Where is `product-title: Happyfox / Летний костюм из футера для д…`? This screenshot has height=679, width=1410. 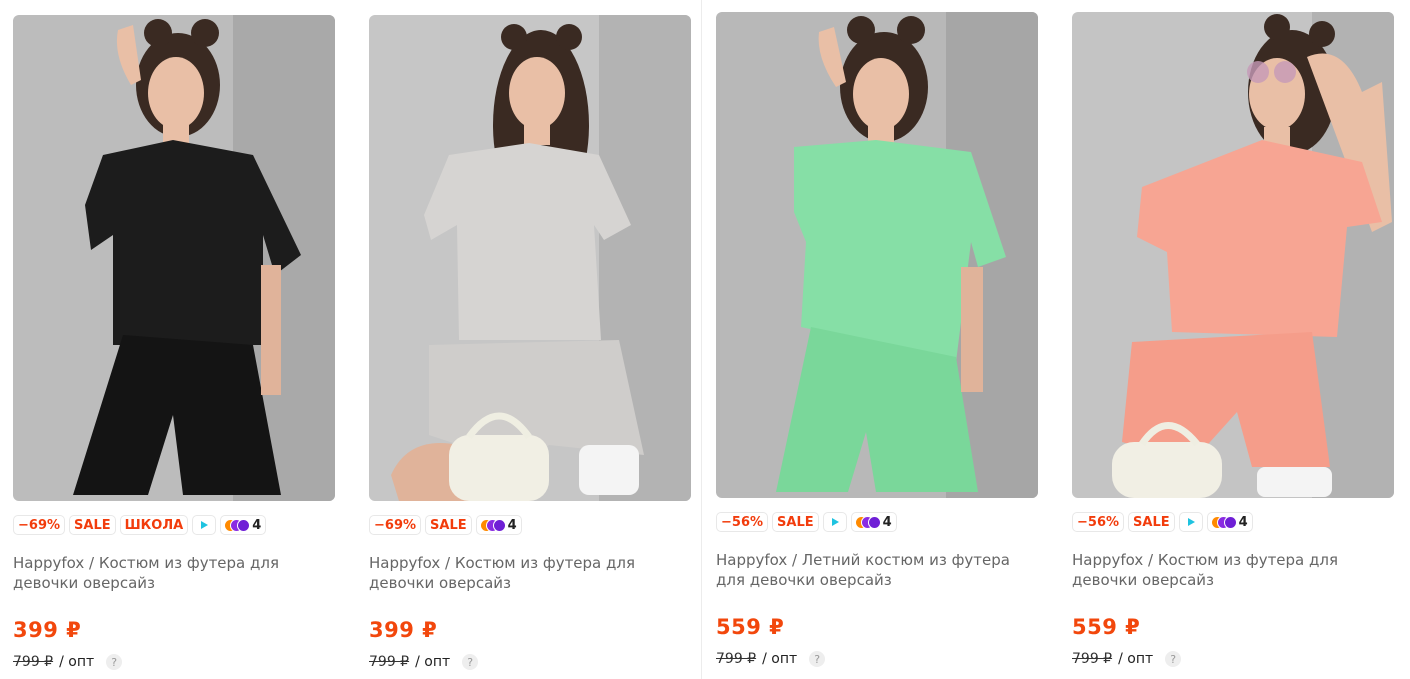
product-title: Happyfox / Летний костюм из футера для д… is located at coordinates (871, 570).